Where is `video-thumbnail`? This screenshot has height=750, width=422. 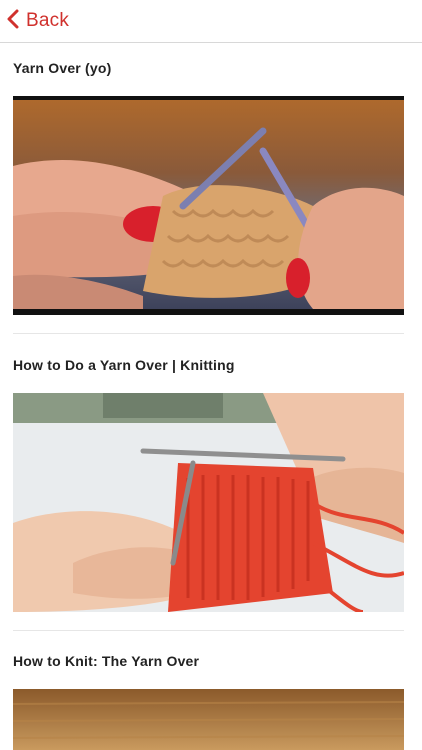
video-thumbnail is located at coordinates (208, 719).